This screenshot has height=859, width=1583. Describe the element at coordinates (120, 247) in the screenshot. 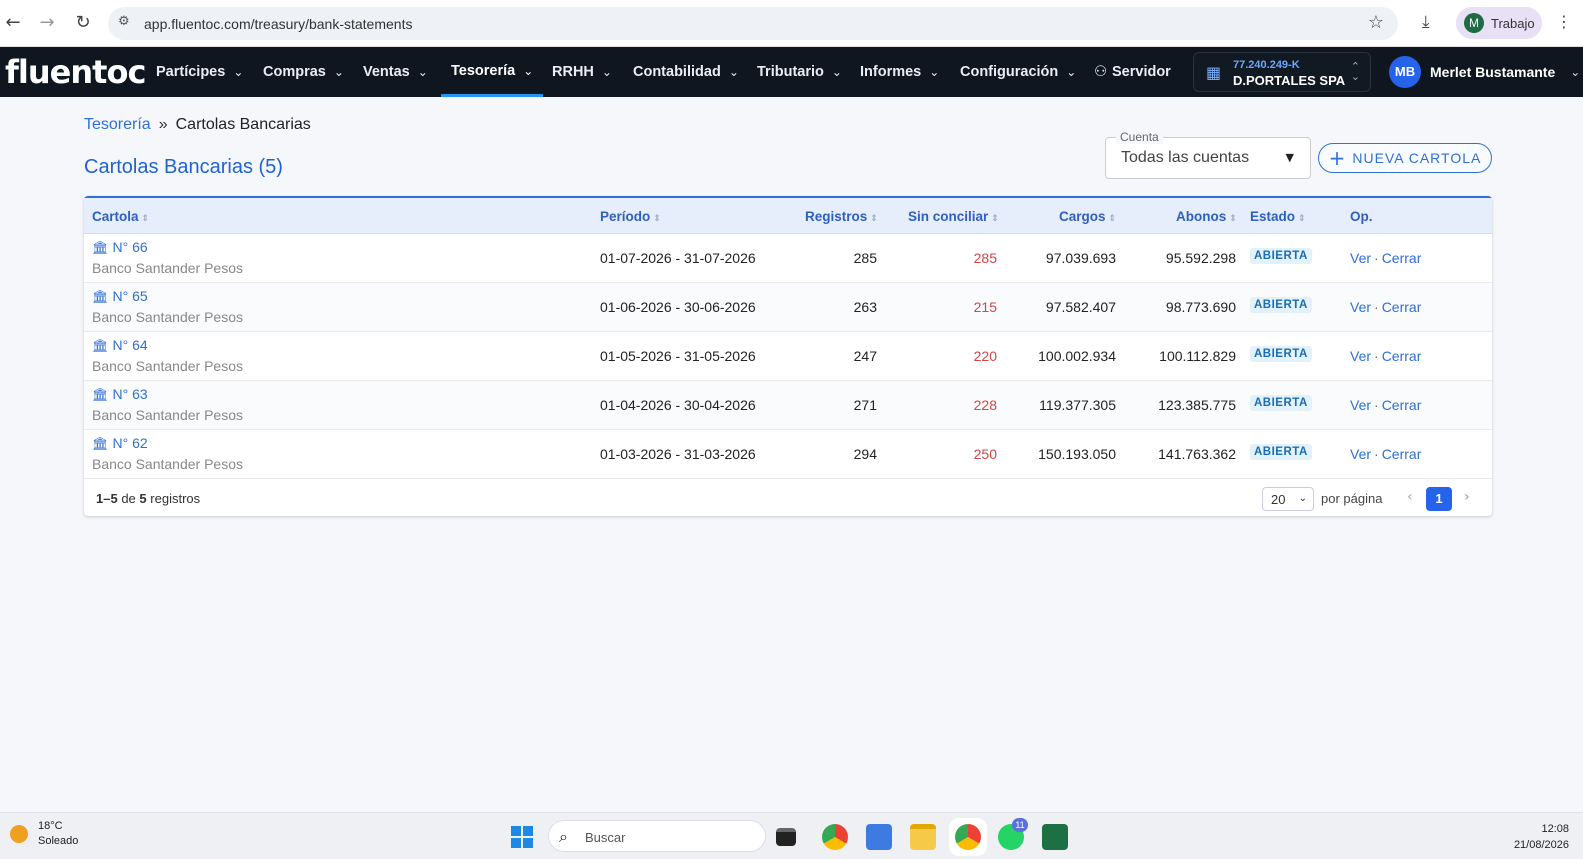

I see `cartola-link: 🏛 N° 66` at that location.